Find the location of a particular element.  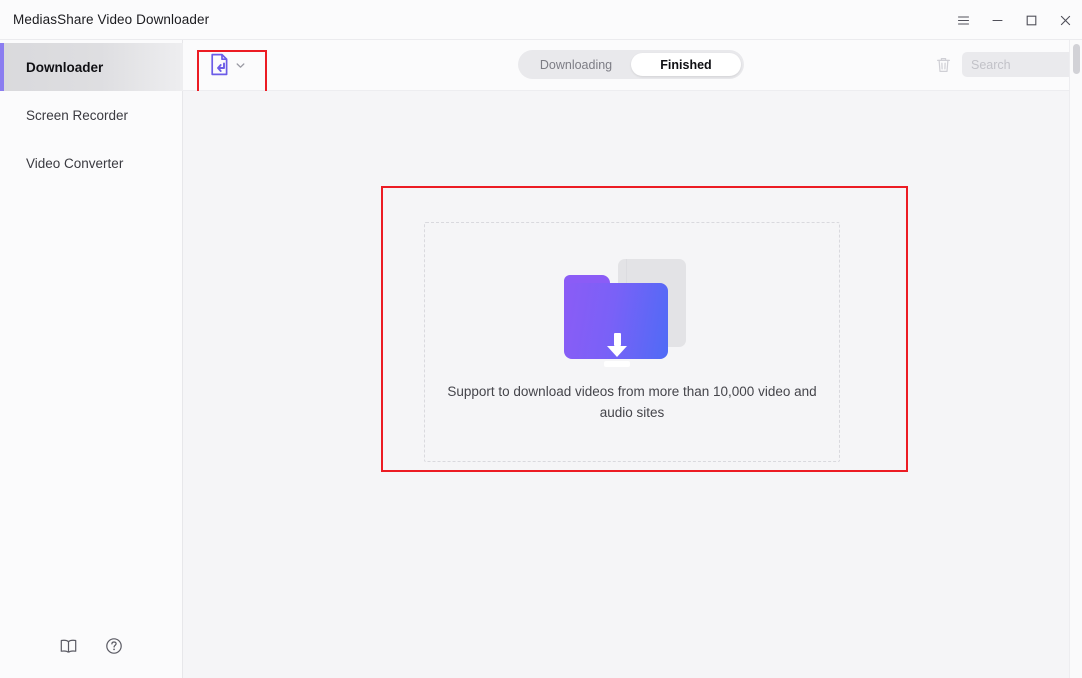

download-status-tabs: Downloading Finished is located at coordinates (631, 64).